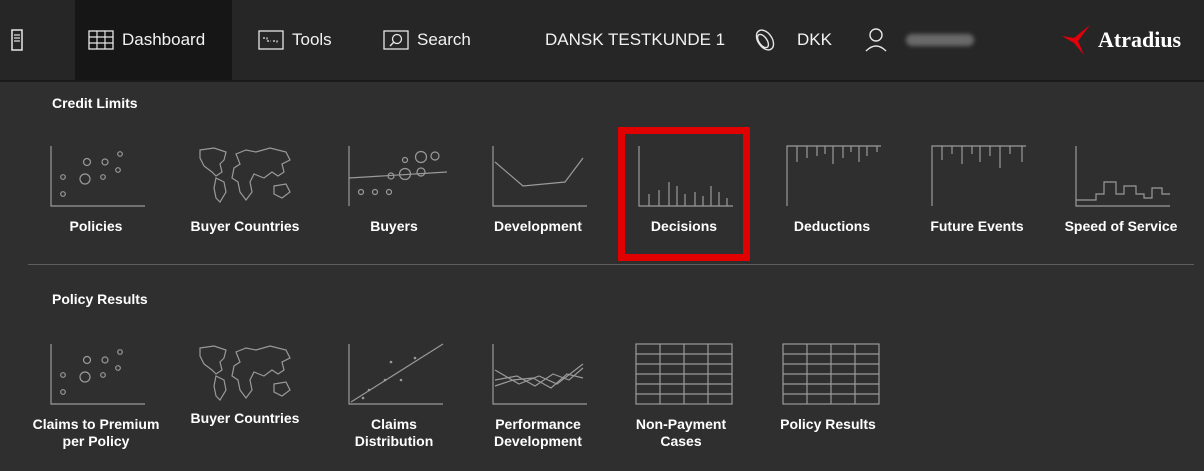 This screenshot has height=471, width=1204. I want to click on tile-policies: Policies, so click(96, 202).